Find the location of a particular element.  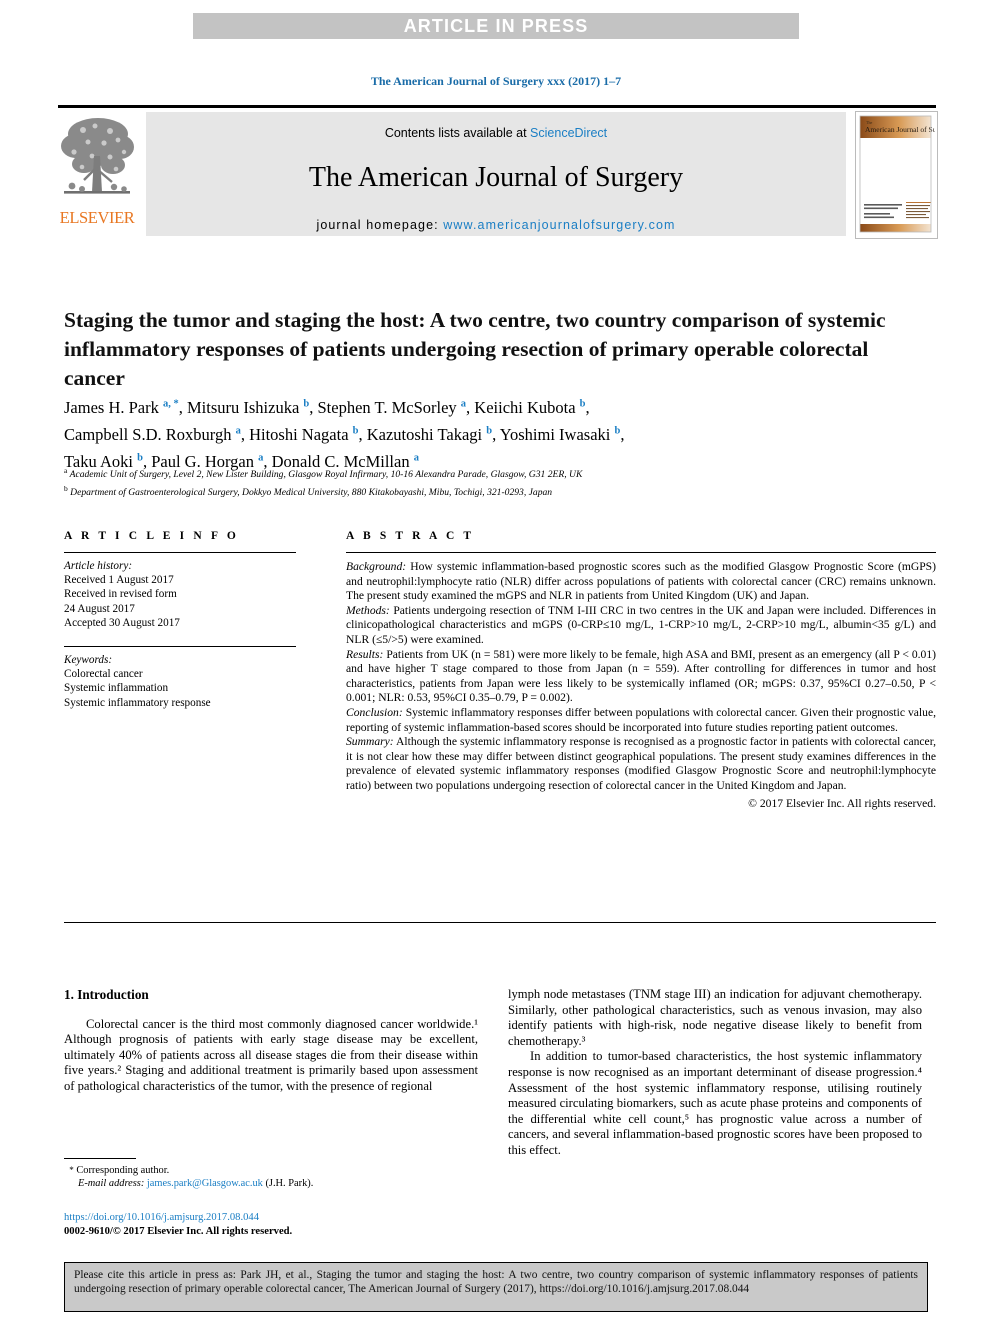

introduction-heading: 1. Introduction is located at coordinates (106, 994).